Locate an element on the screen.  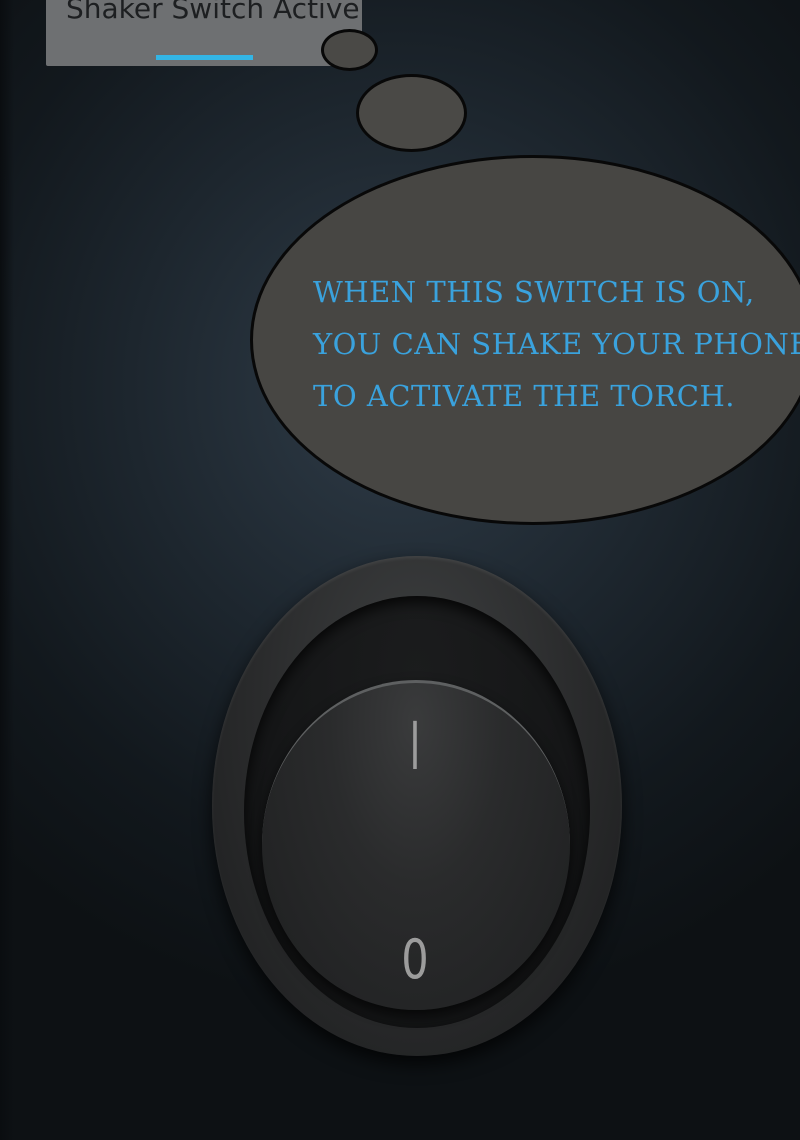
bubble-line-3: TO ACTIVATE THE TORCH. is located at coordinates (524, 396).